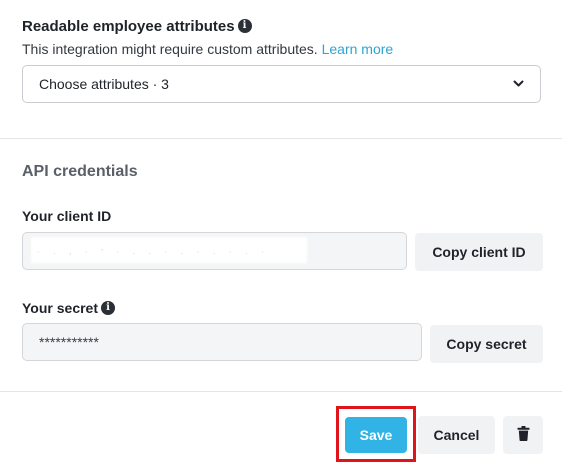 The height and width of the screenshot is (475, 562). Describe the element at coordinates (281, 391) in the screenshot. I see `footer-divider` at that location.